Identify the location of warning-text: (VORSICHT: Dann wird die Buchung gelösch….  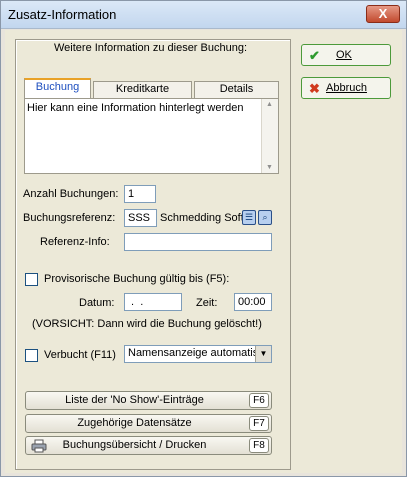
(147, 324).